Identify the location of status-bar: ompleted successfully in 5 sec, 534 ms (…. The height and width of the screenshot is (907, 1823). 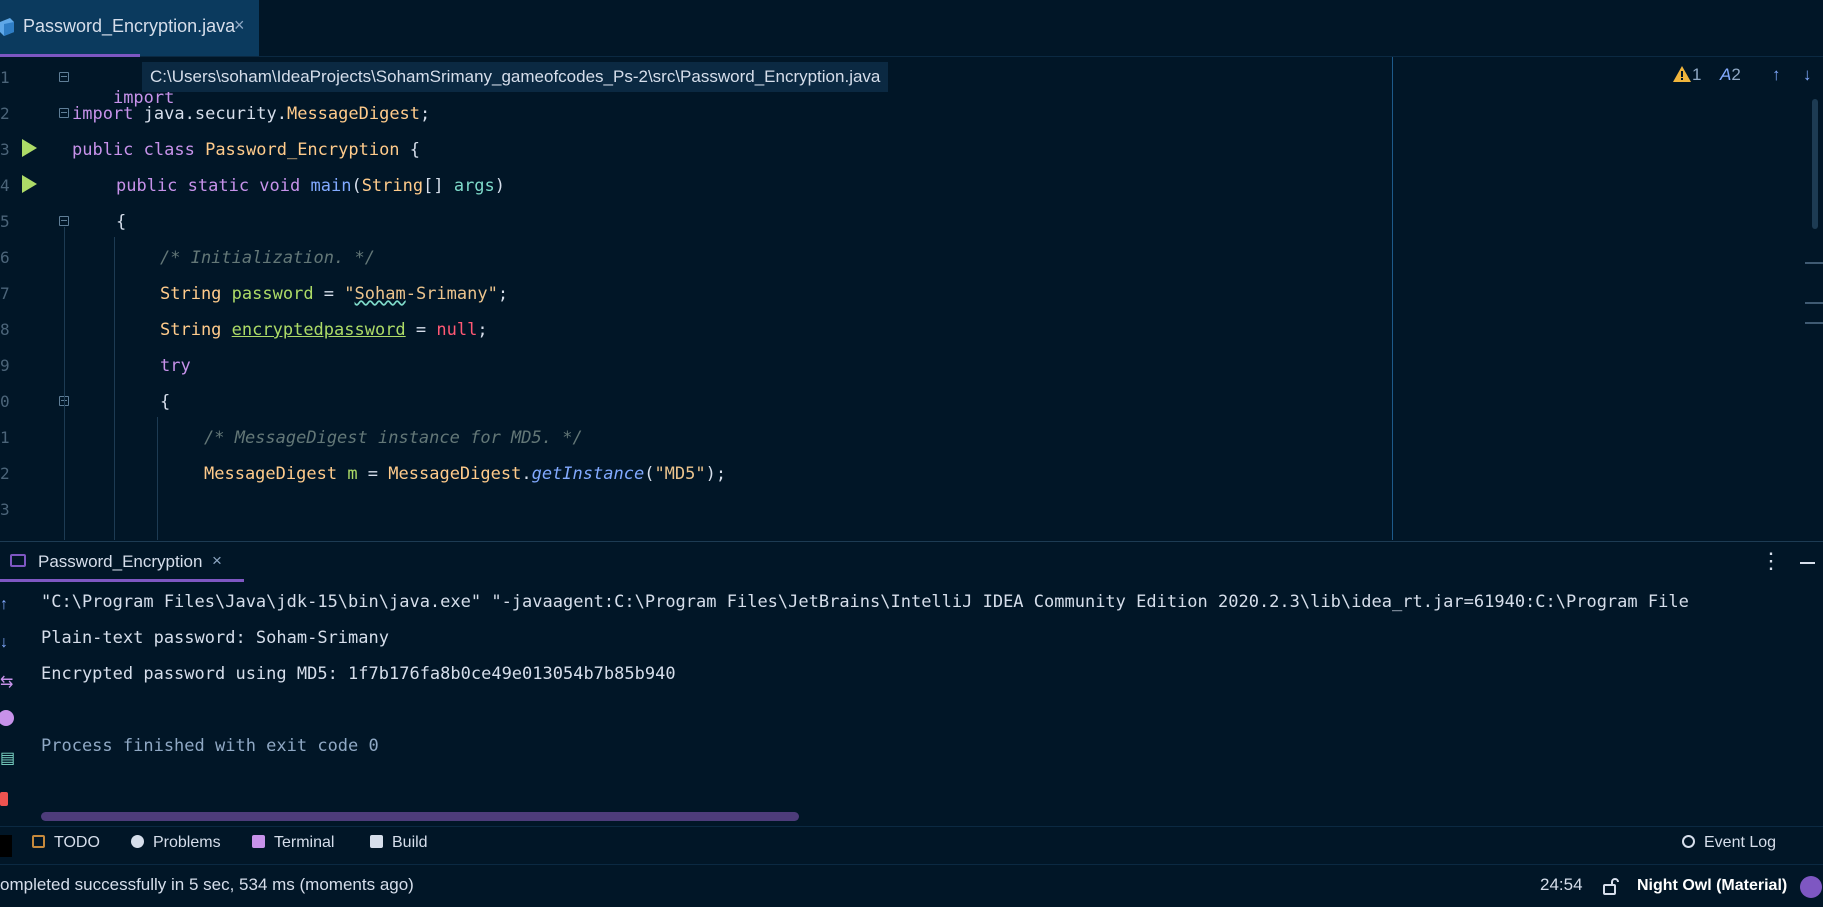
(911, 885).